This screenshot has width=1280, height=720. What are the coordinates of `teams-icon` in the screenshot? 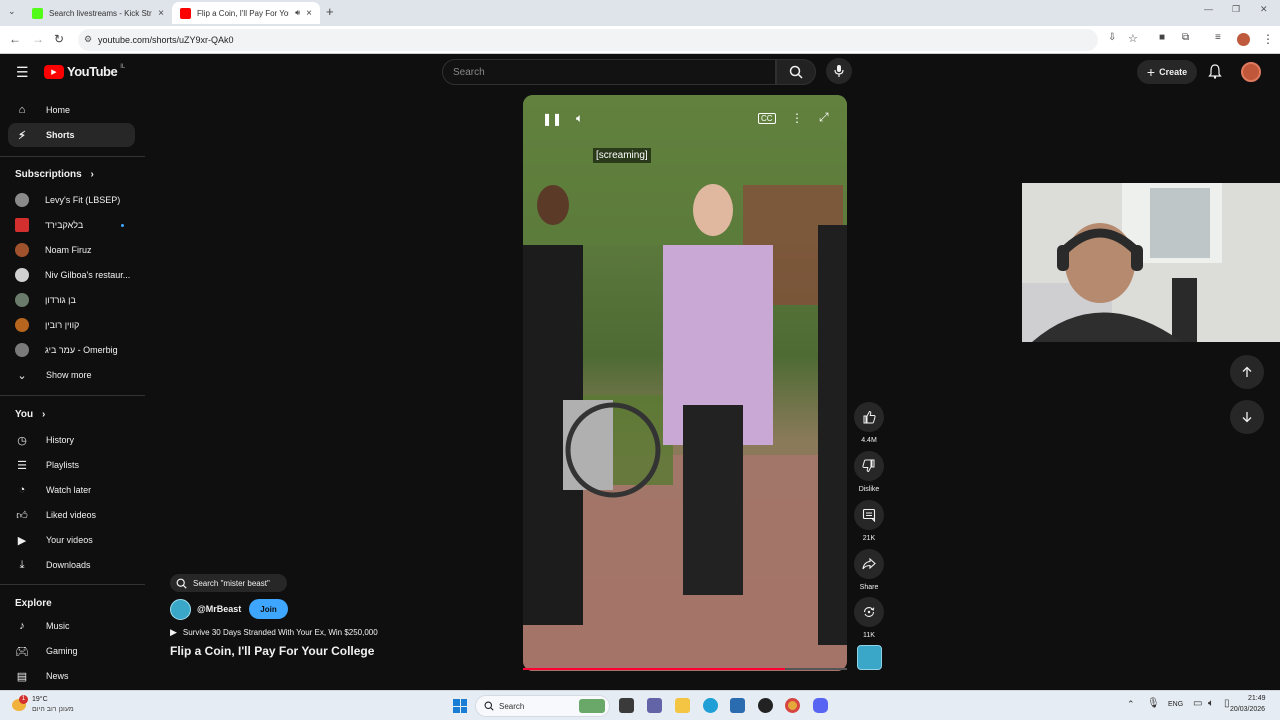 It's located at (654, 705).